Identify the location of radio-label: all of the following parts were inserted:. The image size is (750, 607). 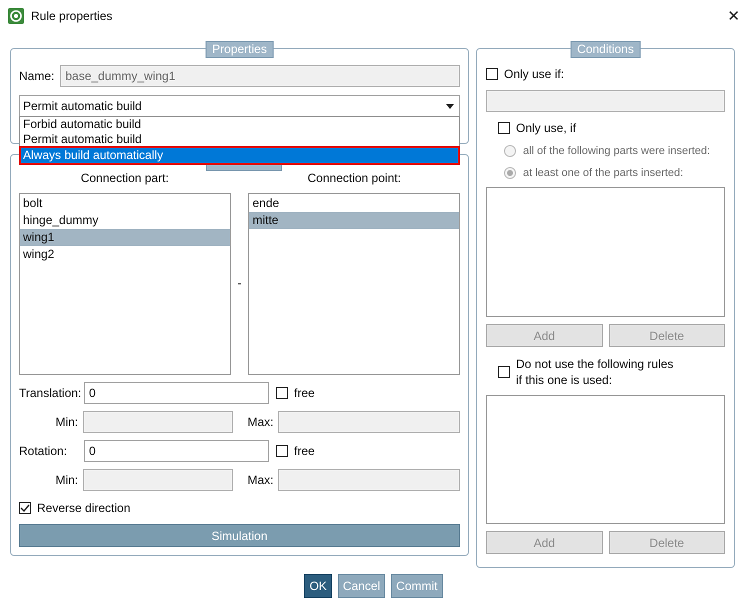
(616, 151).